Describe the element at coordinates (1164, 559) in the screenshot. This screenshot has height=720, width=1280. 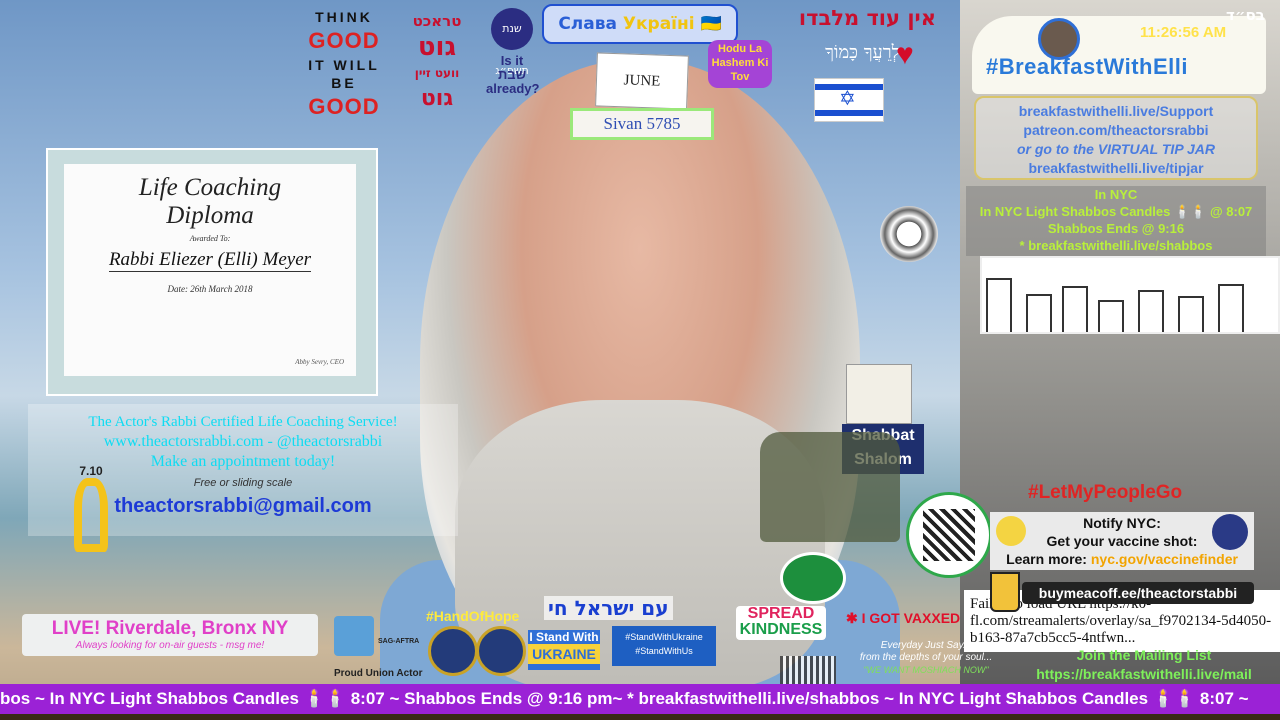
I see `vaccine-finder-link: nyc.gov/vaccinefinder` at that location.